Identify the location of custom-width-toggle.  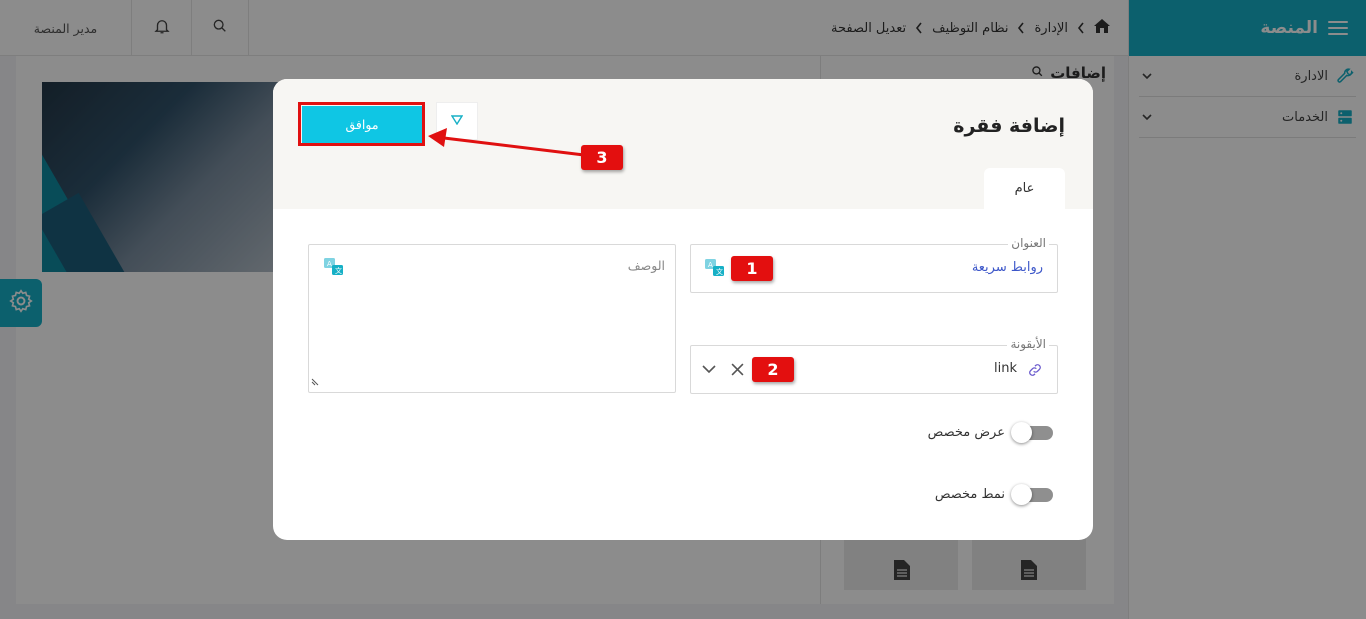
(1032, 432).